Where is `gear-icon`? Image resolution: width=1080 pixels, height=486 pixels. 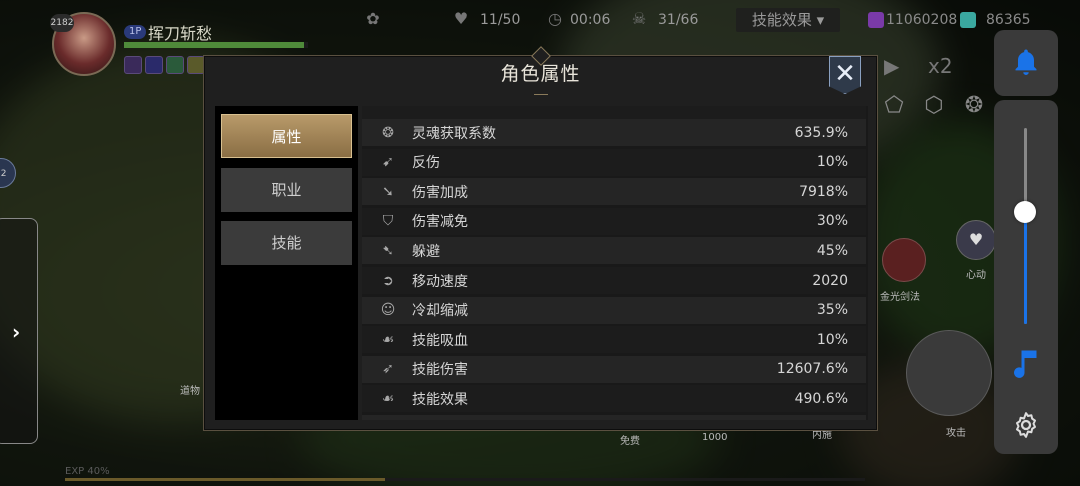 gear-icon is located at coordinates (1026, 425).